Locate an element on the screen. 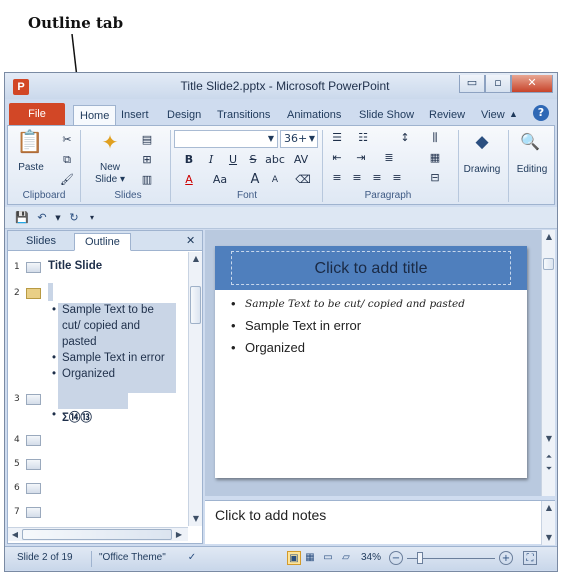 This screenshot has height=578, width=565. paste-icon: 📋 is located at coordinates (30, 144).